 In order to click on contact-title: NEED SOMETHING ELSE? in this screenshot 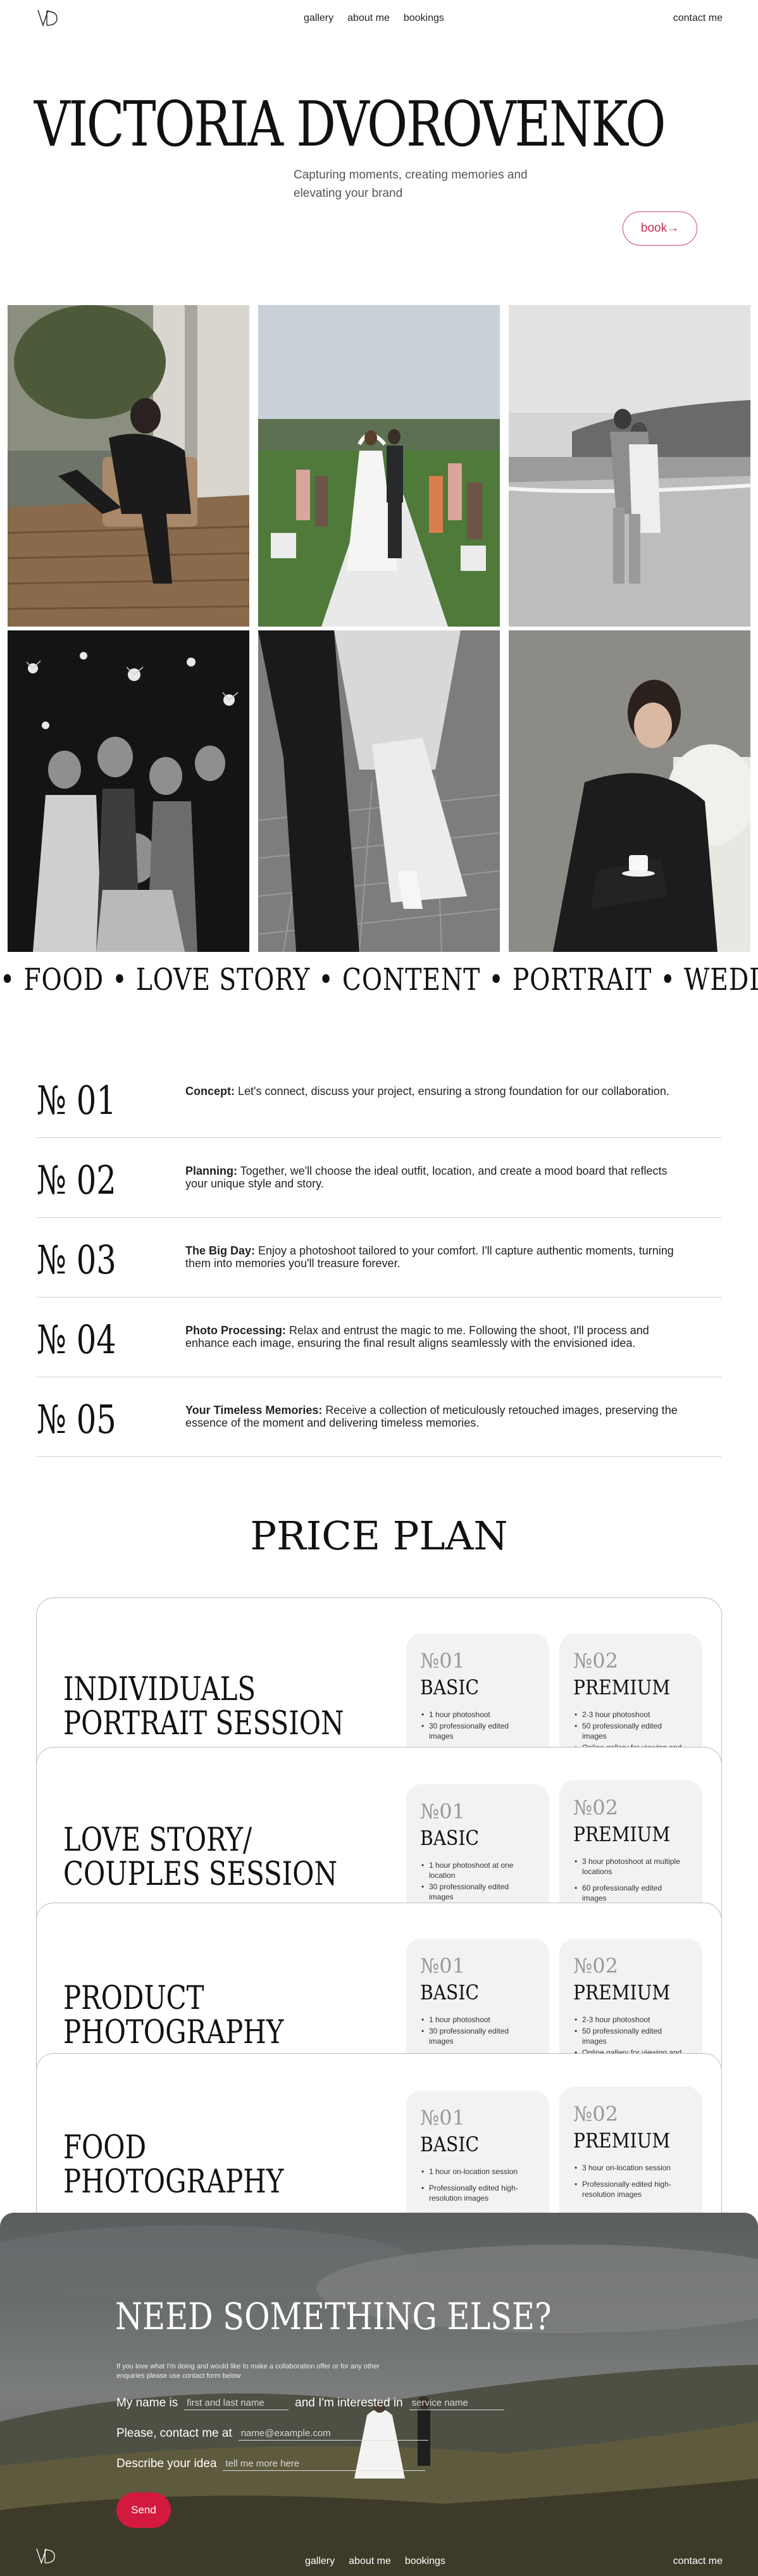, I will do `click(333, 2316)`.